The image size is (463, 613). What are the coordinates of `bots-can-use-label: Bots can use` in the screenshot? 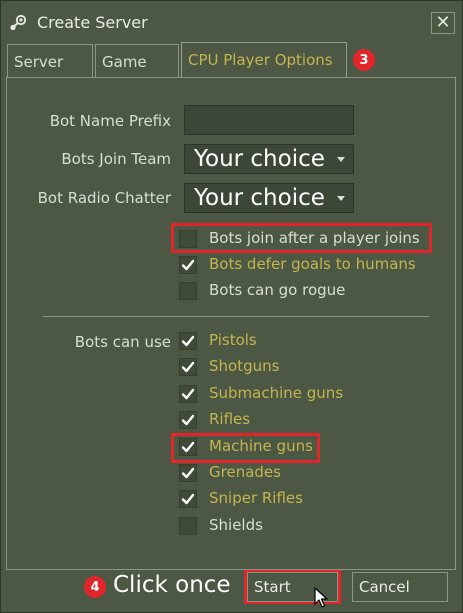 It's located at (122, 342).